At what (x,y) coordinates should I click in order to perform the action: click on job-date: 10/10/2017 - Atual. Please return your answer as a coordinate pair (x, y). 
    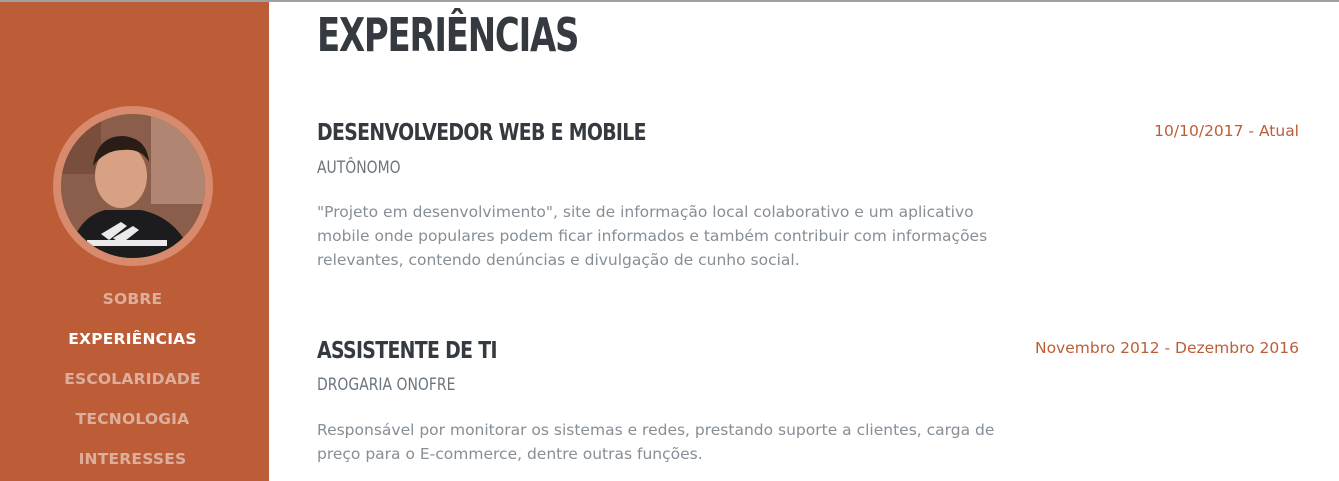
    Looking at the image, I should click on (1226, 131).